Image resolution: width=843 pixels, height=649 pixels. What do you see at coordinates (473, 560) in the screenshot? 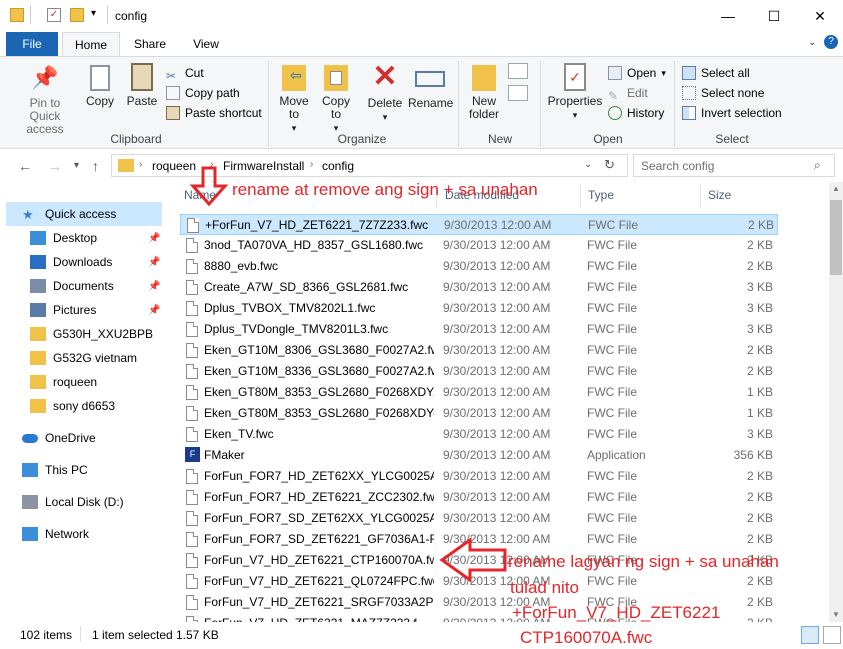
I see `left-arrow-annotation` at bounding box center [473, 560].